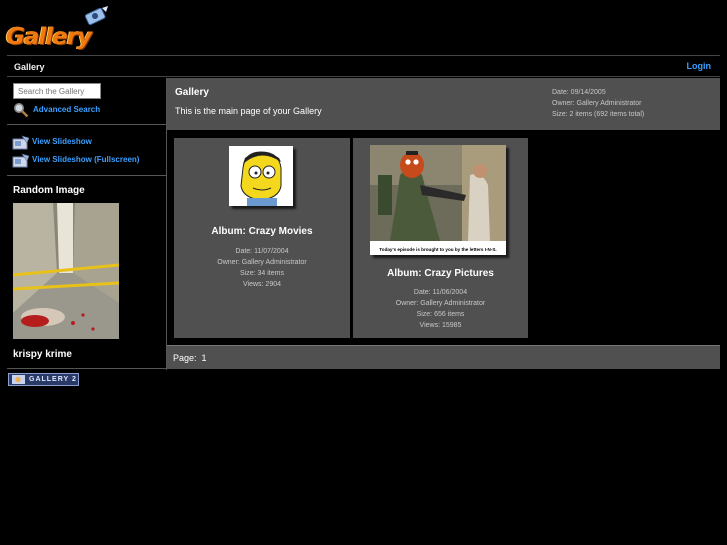  What do you see at coordinates (262, 251) in the screenshot?
I see `album-date: Date: 11/07/2004` at bounding box center [262, 251].